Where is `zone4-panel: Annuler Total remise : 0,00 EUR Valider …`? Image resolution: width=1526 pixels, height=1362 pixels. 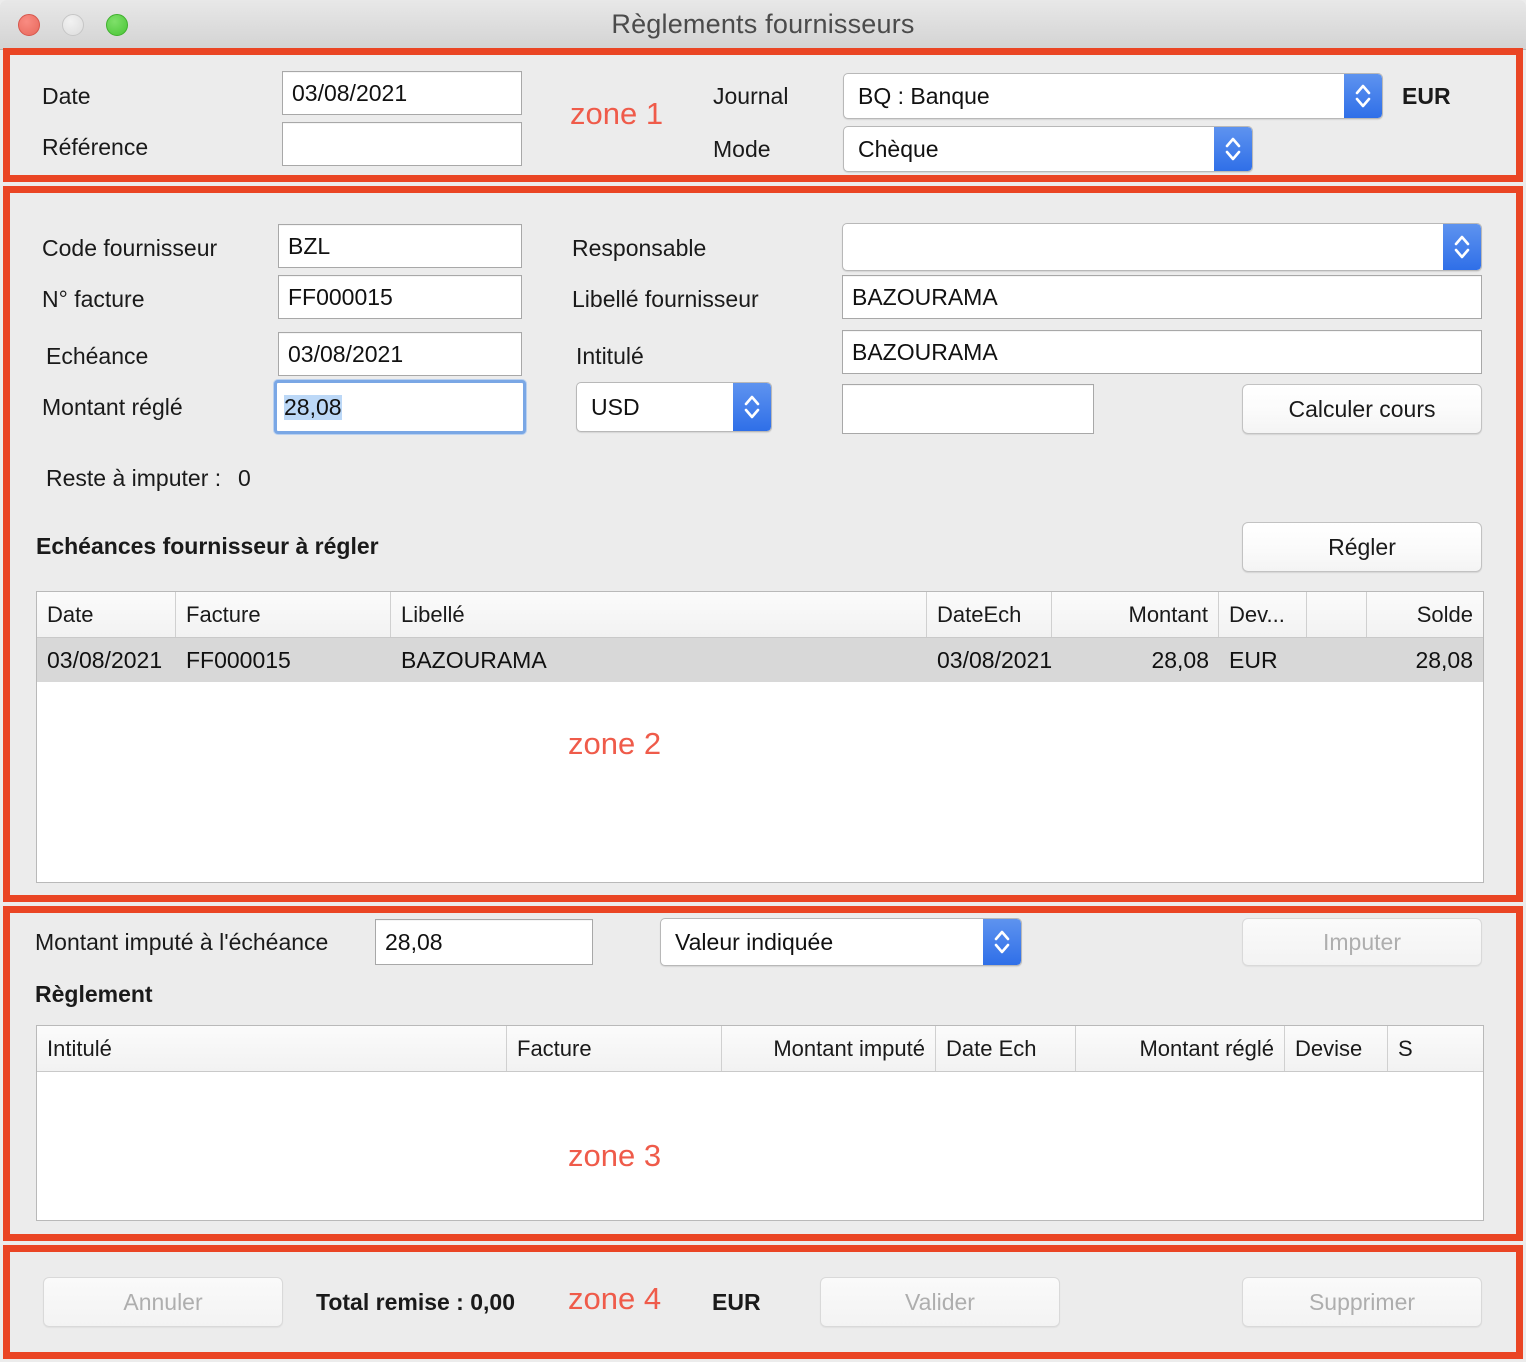 zone4-panel: Annuler Total remise : 0,00 EUR Valider … is located at coordinates (763, 1302).